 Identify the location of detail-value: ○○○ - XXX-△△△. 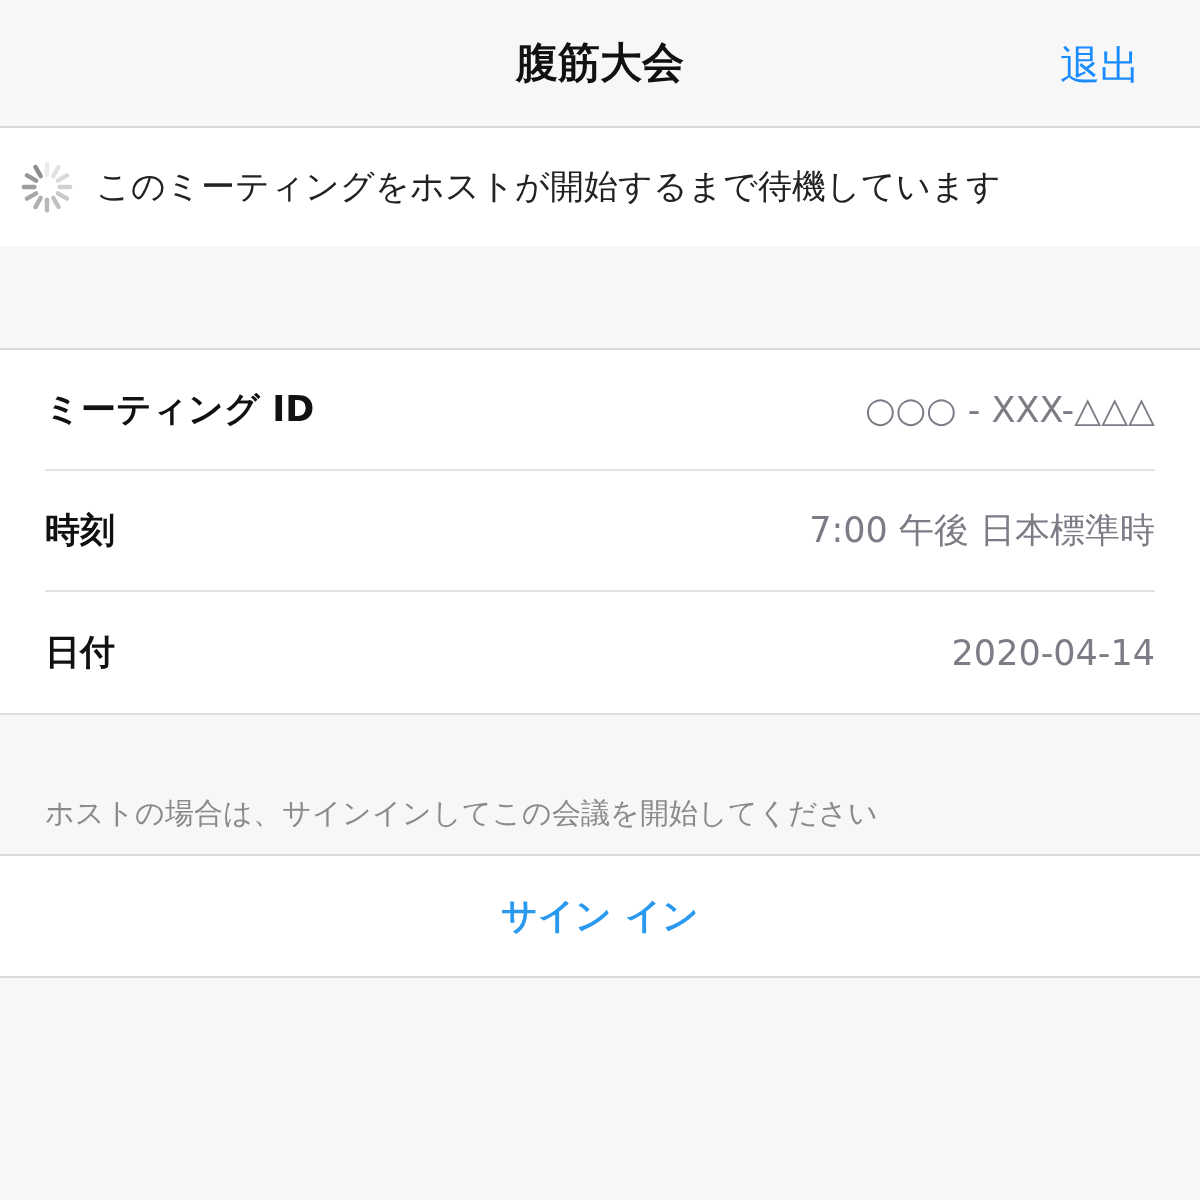
(1009, 409).